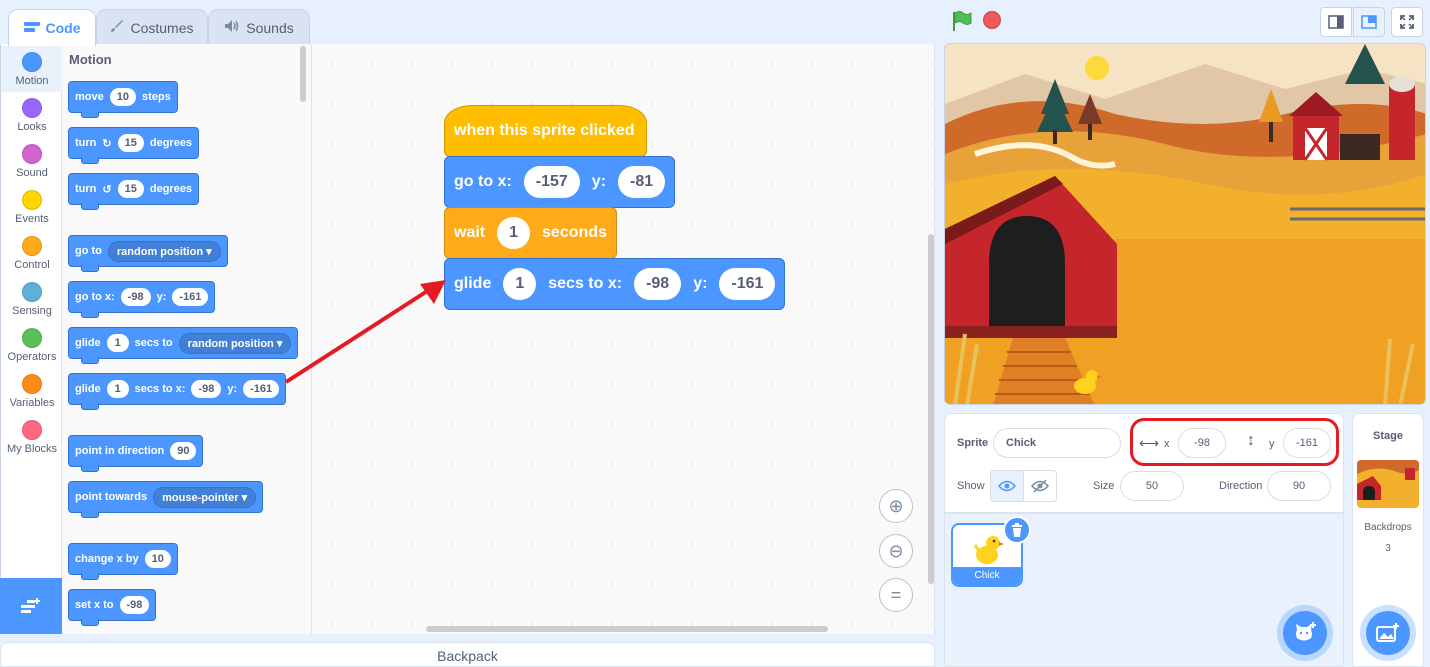 The image size is (1430, 667). I want to click on small-stage-icon, so click(1336, 22).